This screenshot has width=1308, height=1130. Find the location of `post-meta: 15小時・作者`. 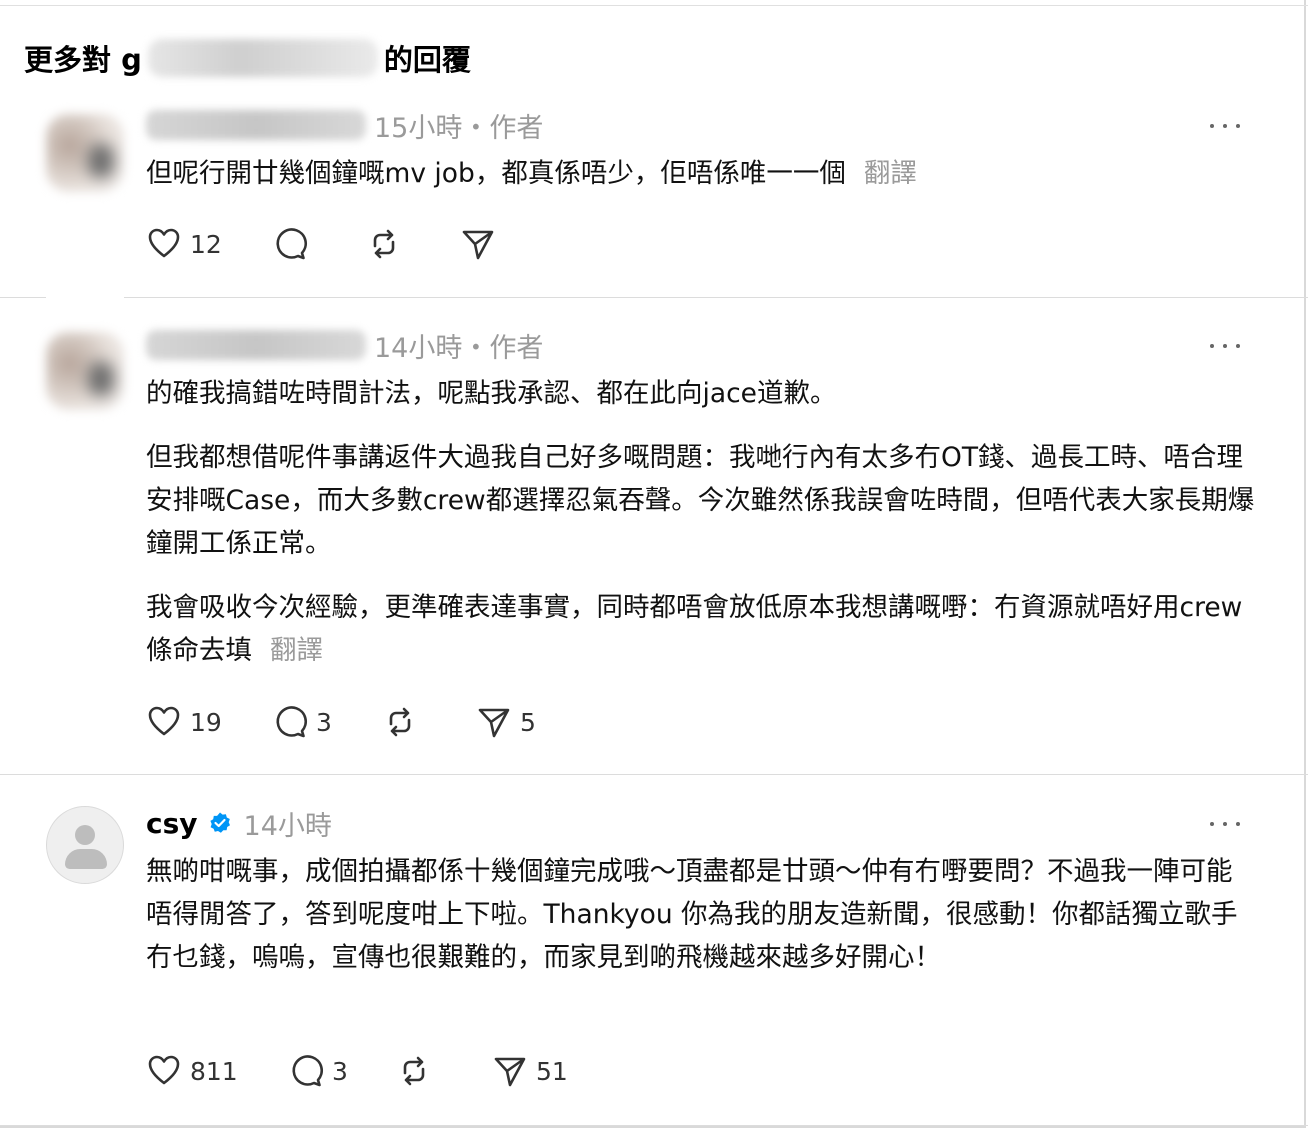

post-meta: 15小時・作者 is located at coordinates (345, 126).